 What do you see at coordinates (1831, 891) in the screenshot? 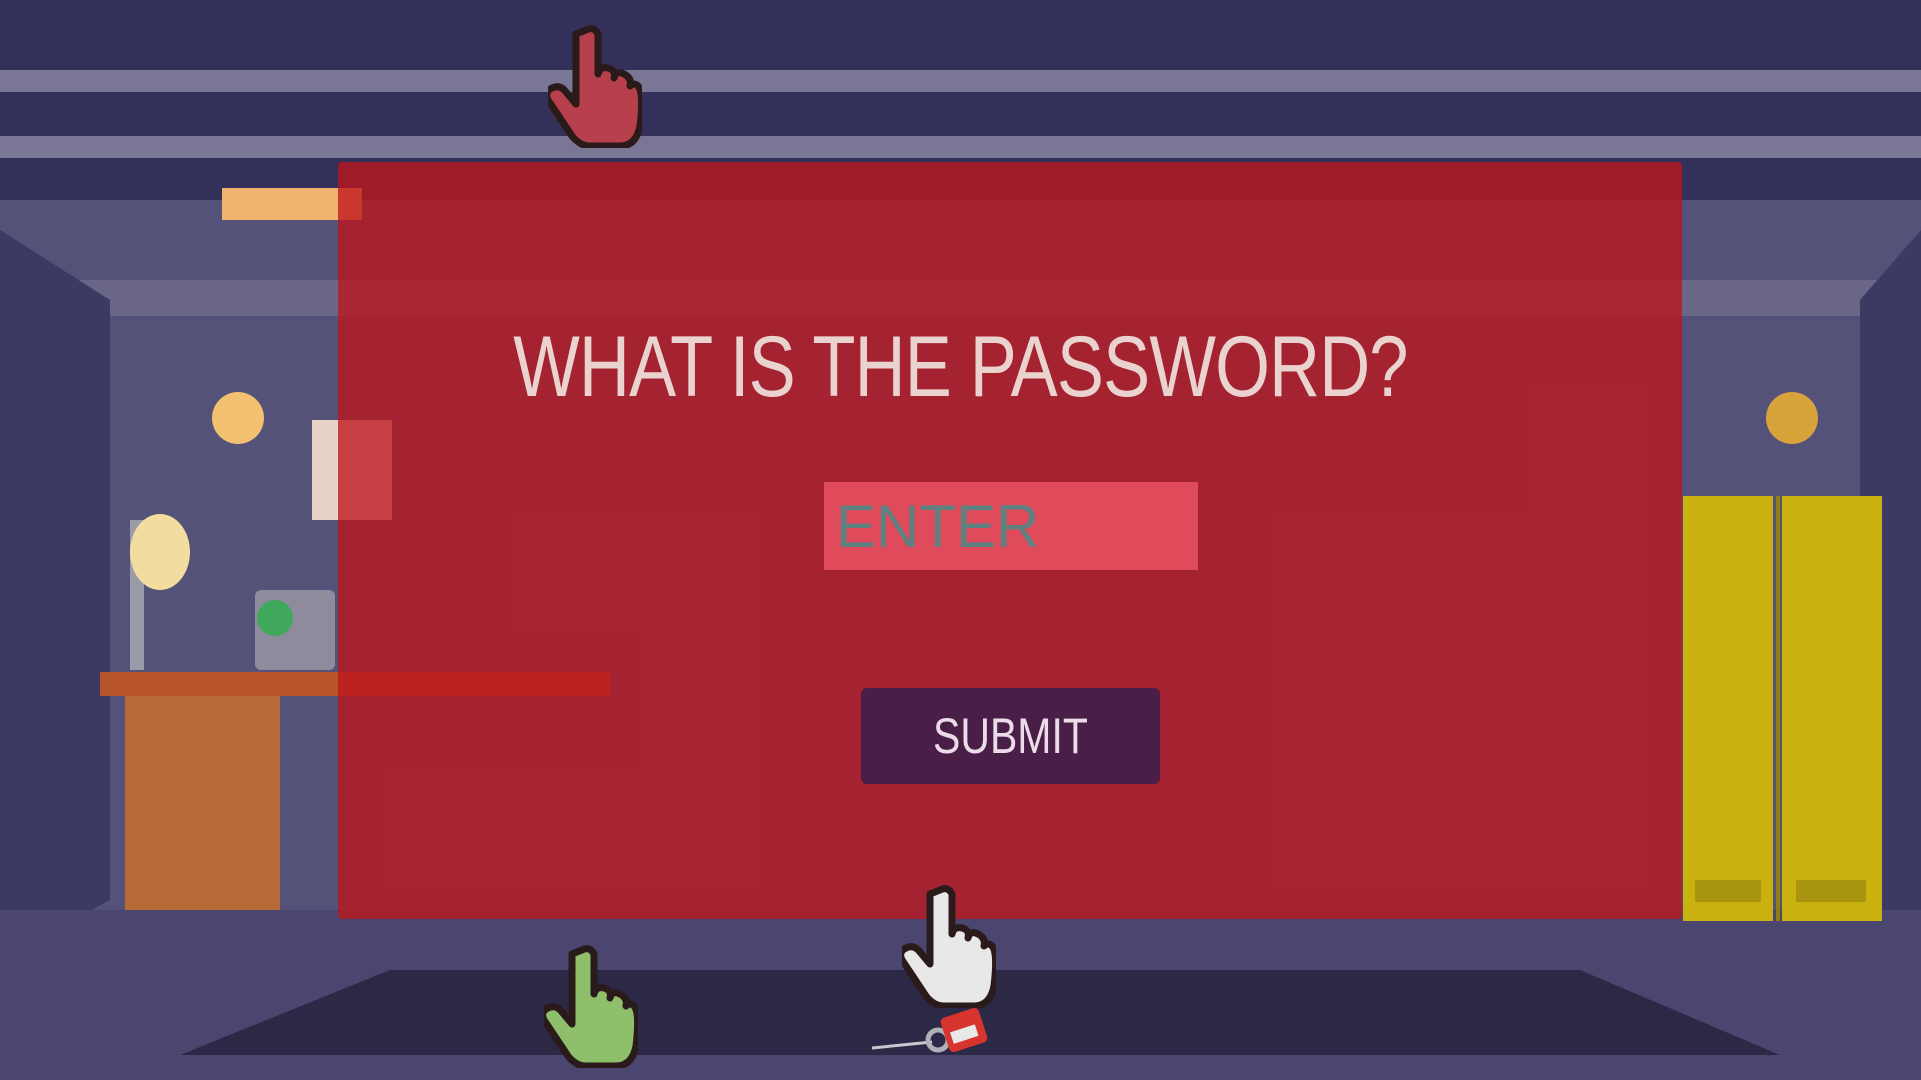
I see `locker-vent-right` at bounding box center [1831, 891].